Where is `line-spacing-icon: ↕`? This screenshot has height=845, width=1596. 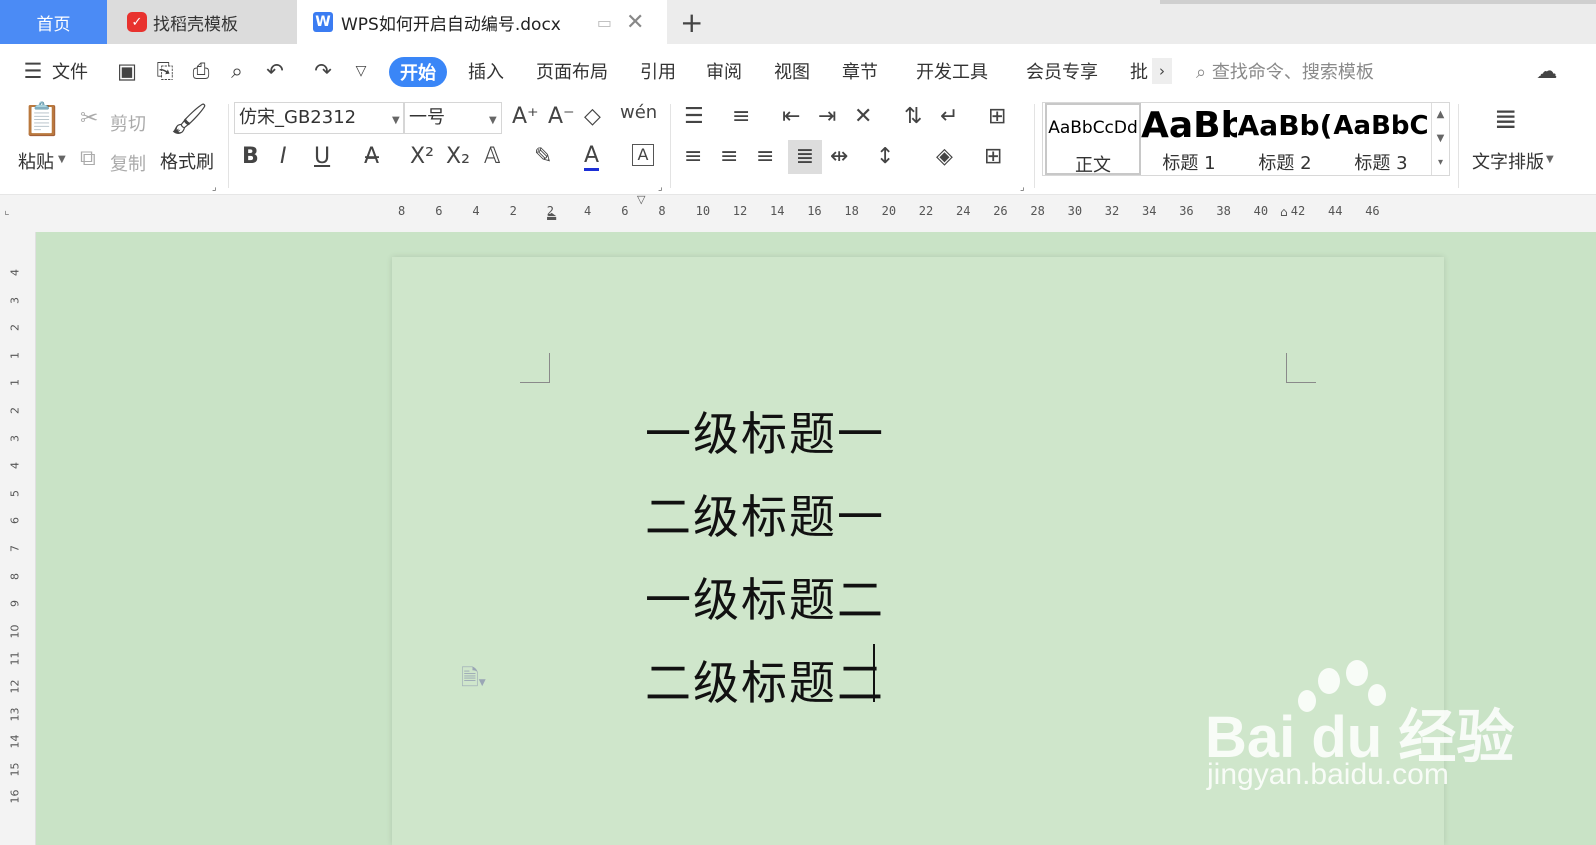
line-spacing-icon: ↕ is located at coordinates (885, 156).